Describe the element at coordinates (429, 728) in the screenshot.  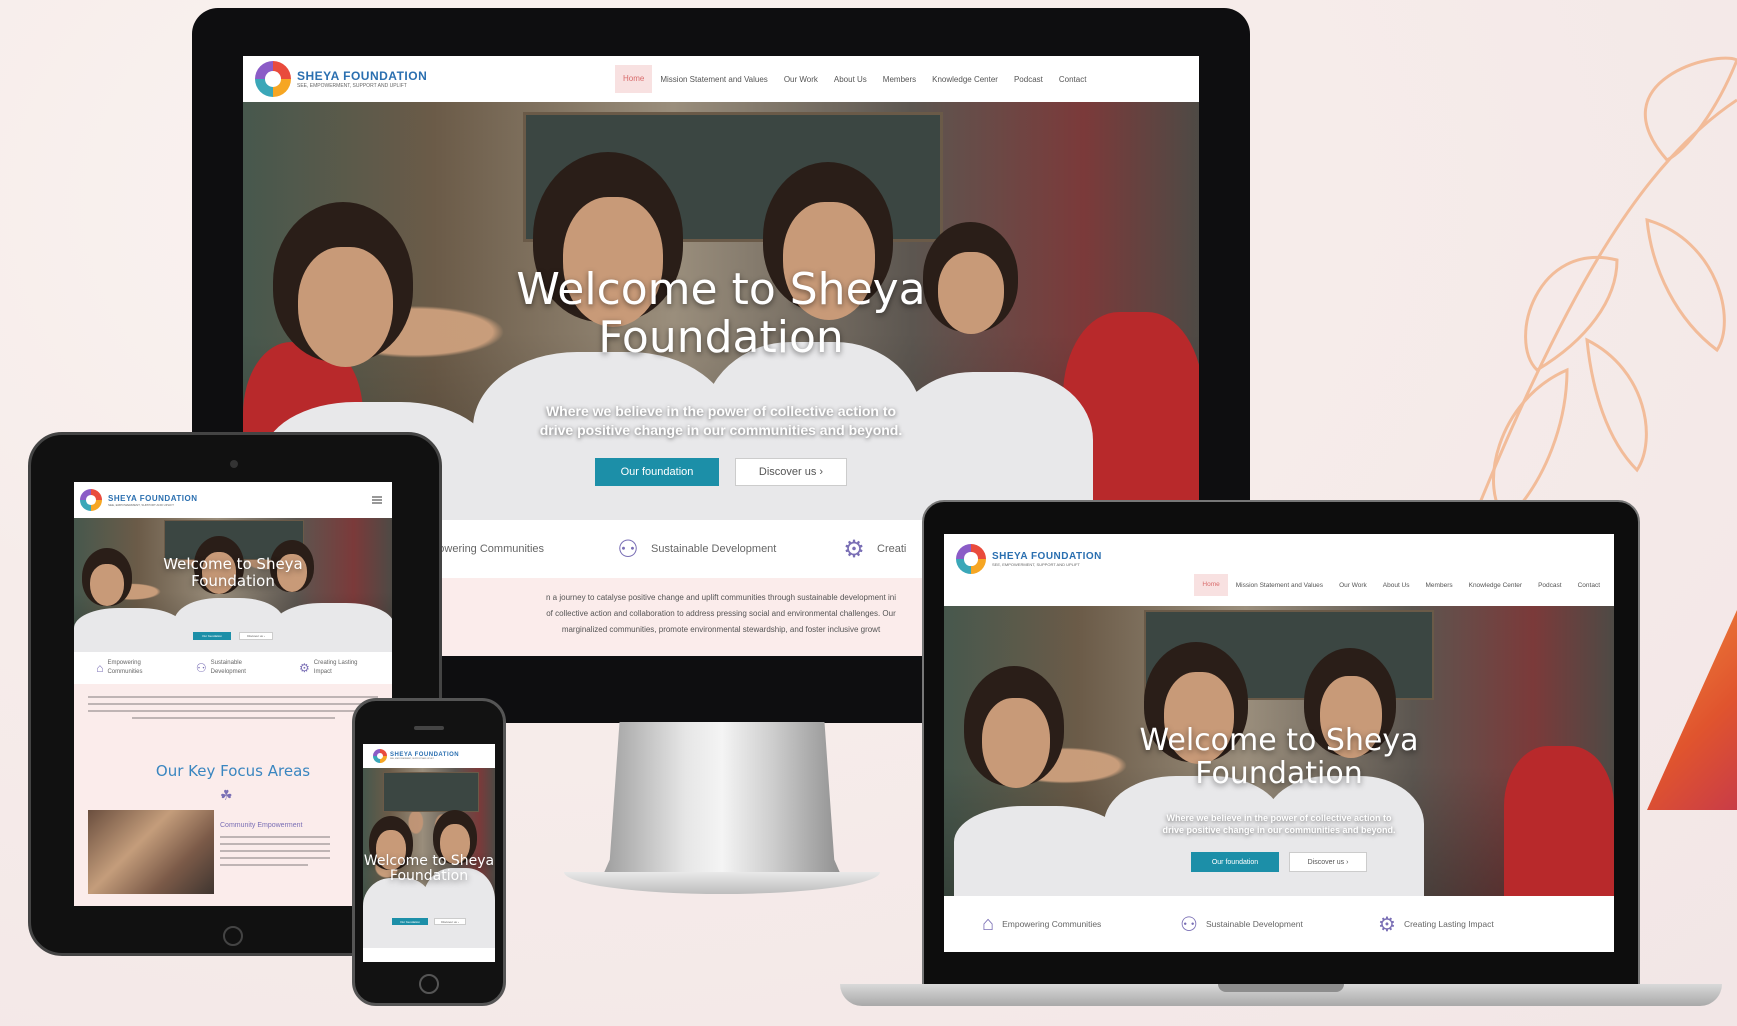
I see `phone-speaker` at that location.